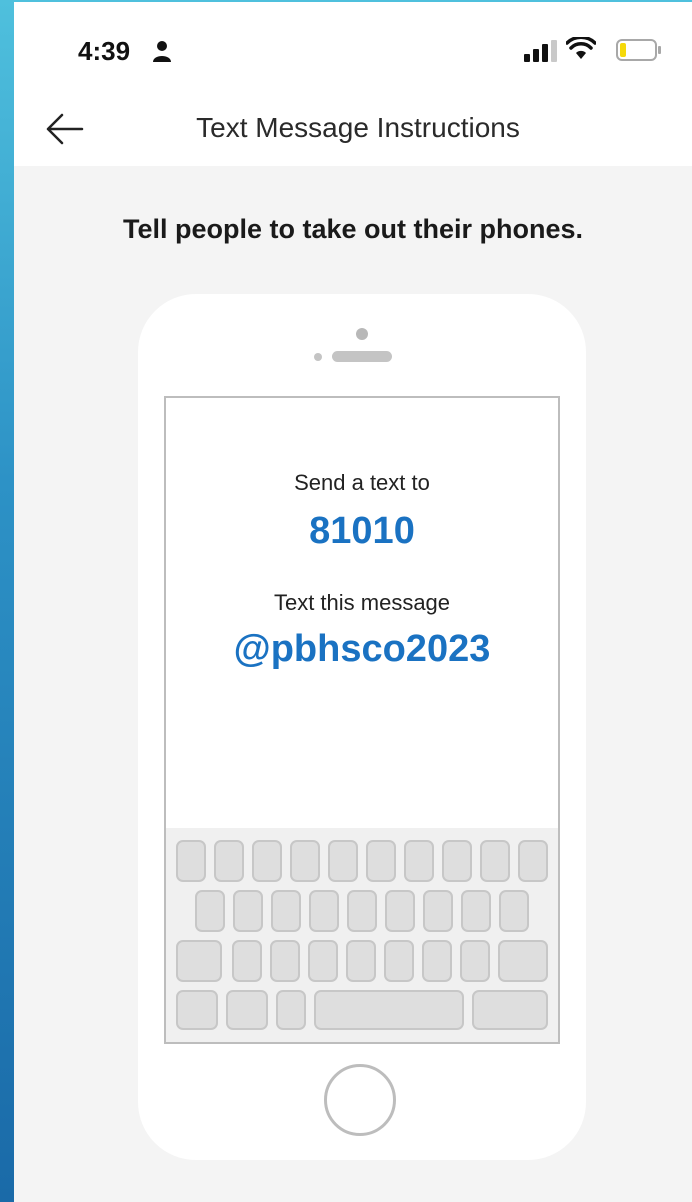 This screenshot has height=1202, width=692. I want to click on phone-sensor, so click(318, 357).